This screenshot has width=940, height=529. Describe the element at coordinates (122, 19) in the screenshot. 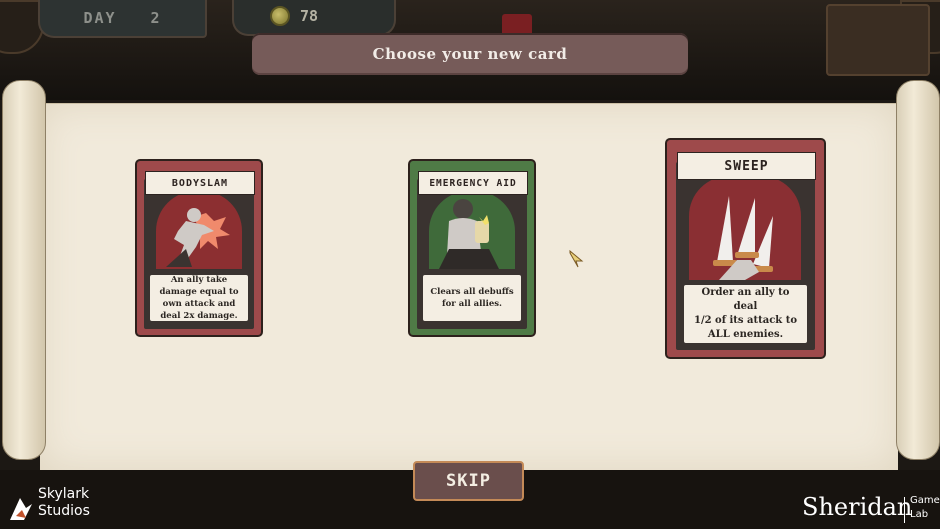

I see `day-counter: DAY 2` at that location.